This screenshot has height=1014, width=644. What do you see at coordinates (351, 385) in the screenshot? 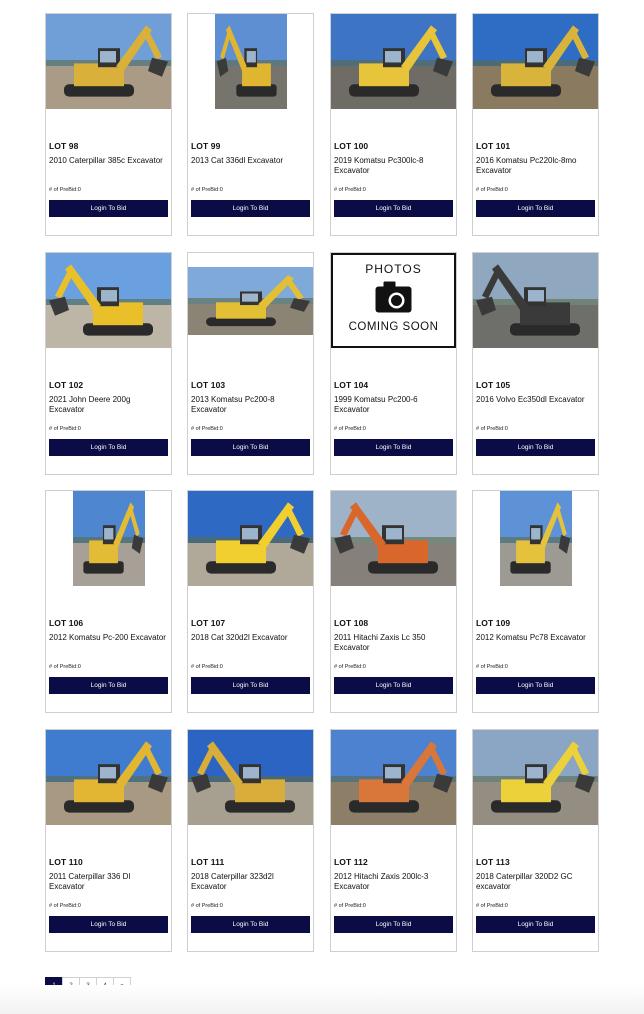
I see `lot-number: LOT 104` at bounding box center [351, 385].